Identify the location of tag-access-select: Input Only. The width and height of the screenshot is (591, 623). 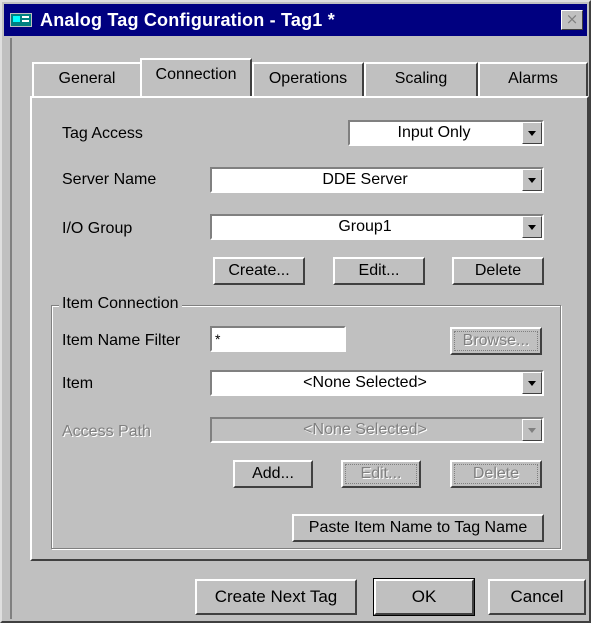
(446, 133).